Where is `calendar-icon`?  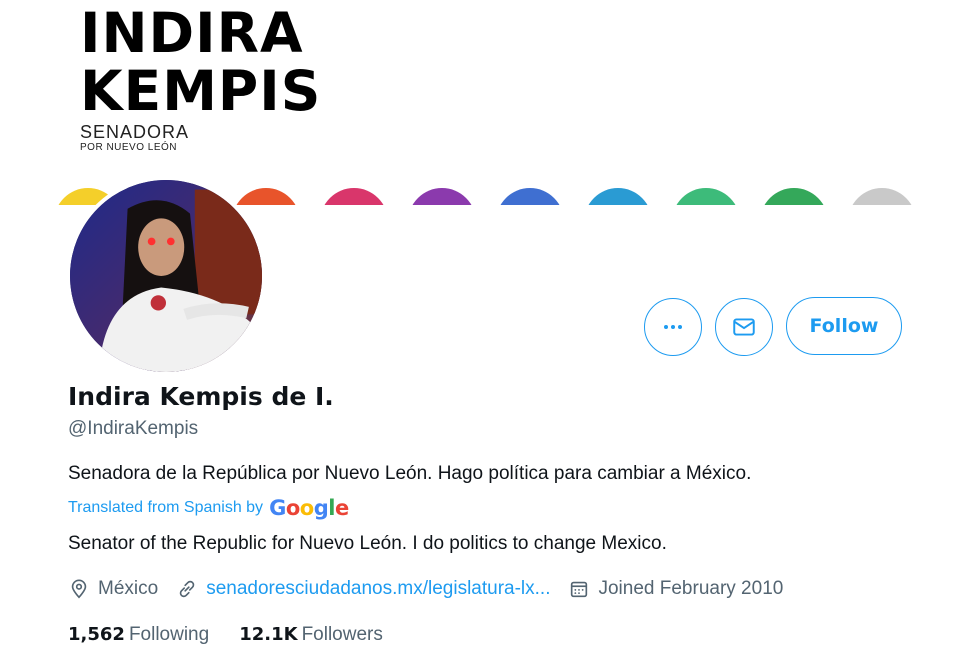 calendar-icon is located at coordinates (579, 589).